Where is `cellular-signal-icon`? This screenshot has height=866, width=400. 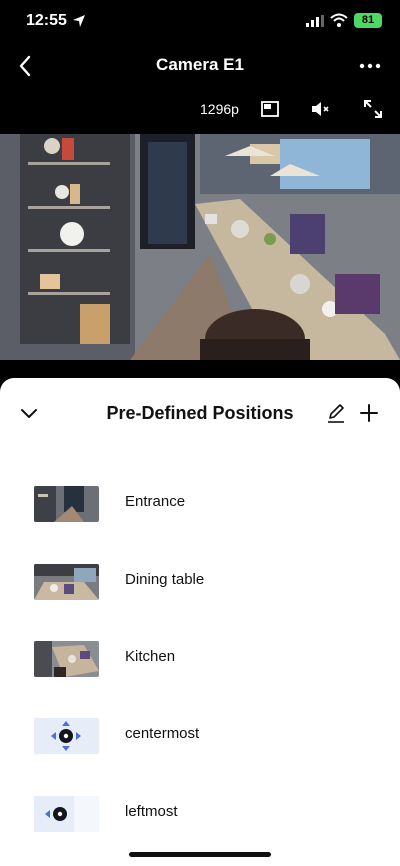 cellular-signal-icon is located at coordinates (315, 21).